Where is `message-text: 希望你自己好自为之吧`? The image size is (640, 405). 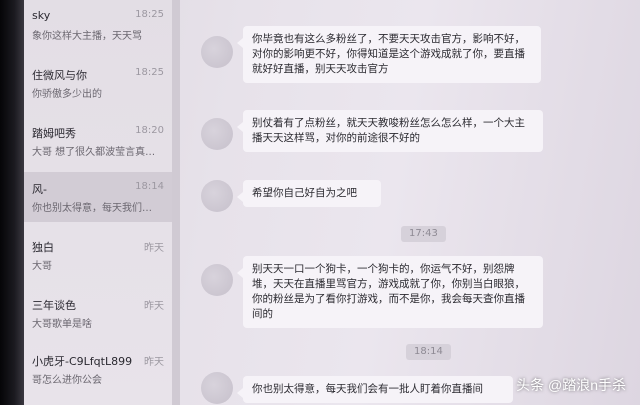
message-text: 希望你自己好自为之吧 is located at coordinates (304, 193).